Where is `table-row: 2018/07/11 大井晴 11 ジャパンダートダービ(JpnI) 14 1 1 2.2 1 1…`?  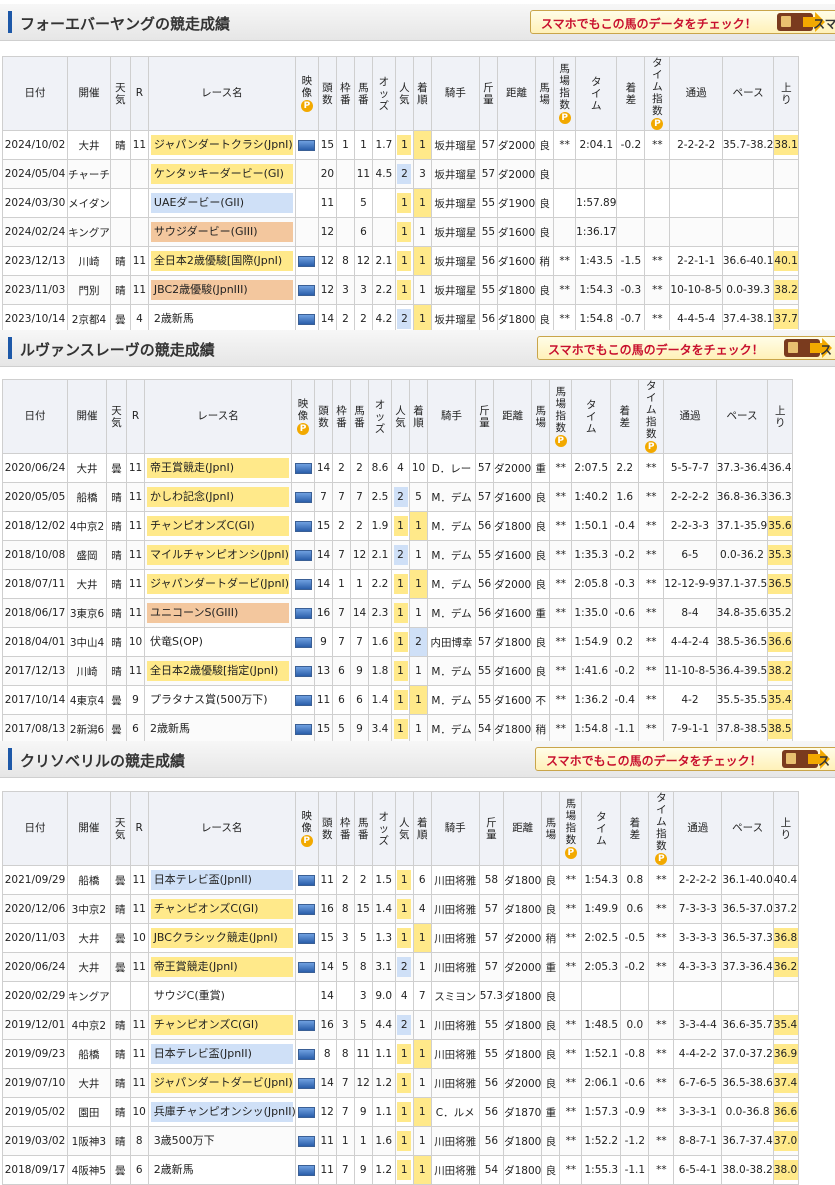
table-row: 2018/07/11 大井晴 11 ジャパンダートダービ(JpnI) 14 1 1 2.2 1 1… is located at coordinates (398, 584).